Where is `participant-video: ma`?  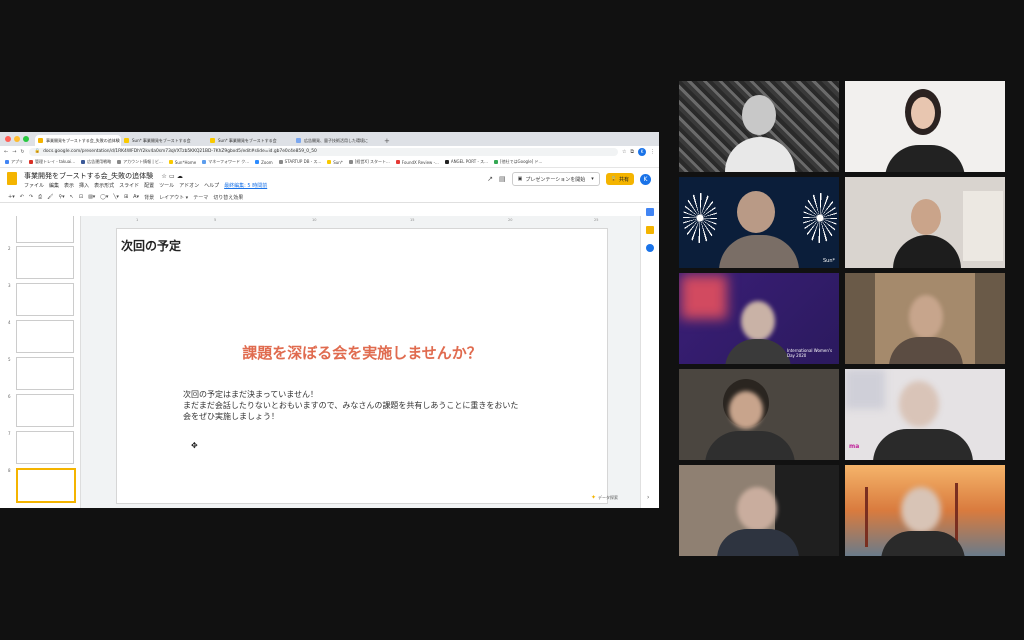
participant-video: ma is located at coordinates (925, 414).